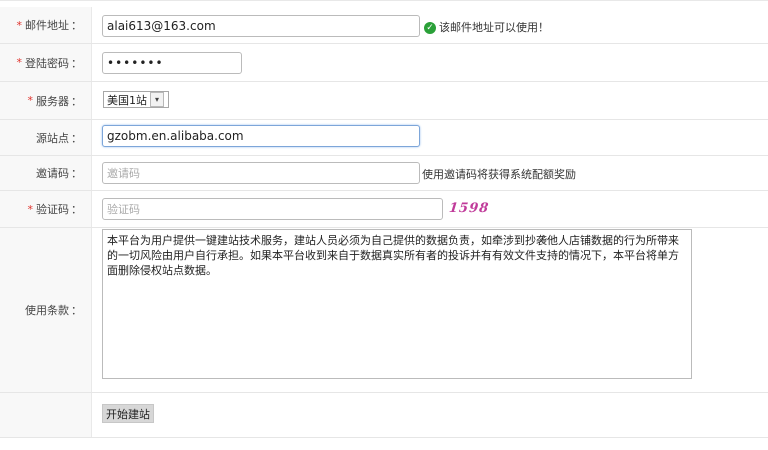 The width and height of the screenshot is (768, 450). Describe the element at coordinates (136, 99) in the screenshot. I see `server-select: 美国1站 ▾` at that location.